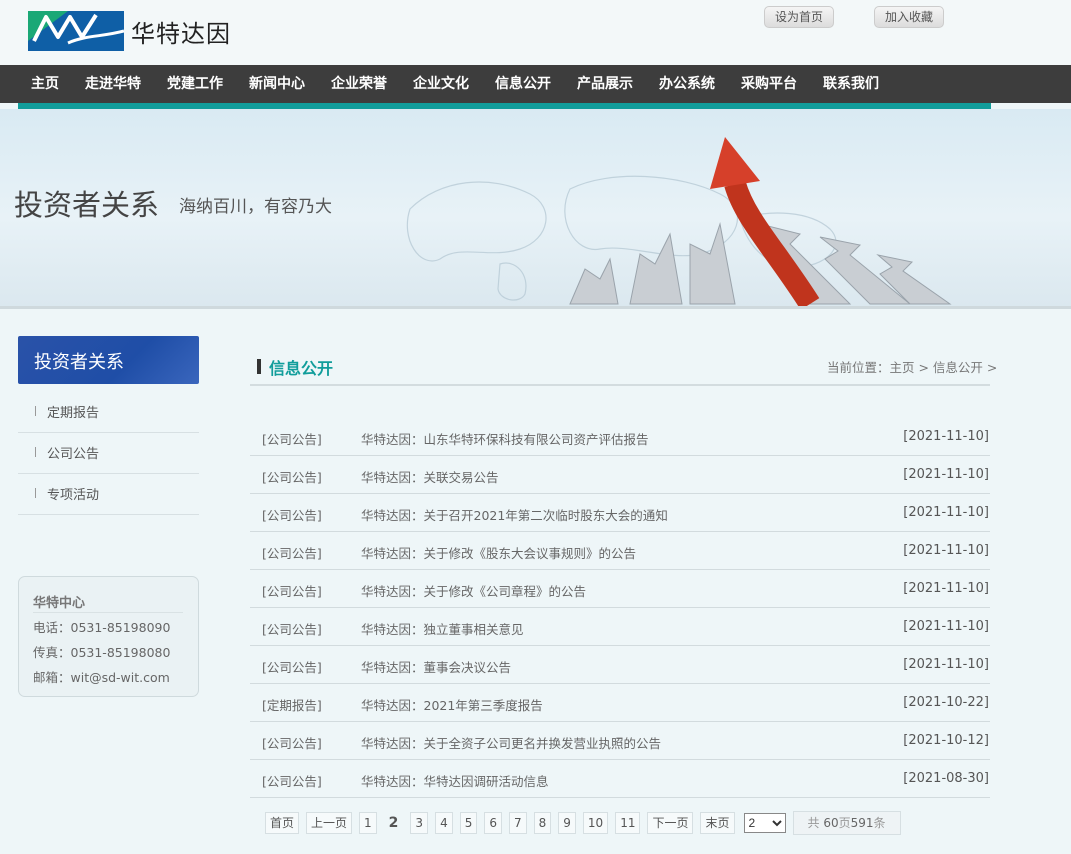 The image size is (1071, 854). Describe the element at coordinates (542, 823) in the screenshot. I see `page-link: 8` at that location.